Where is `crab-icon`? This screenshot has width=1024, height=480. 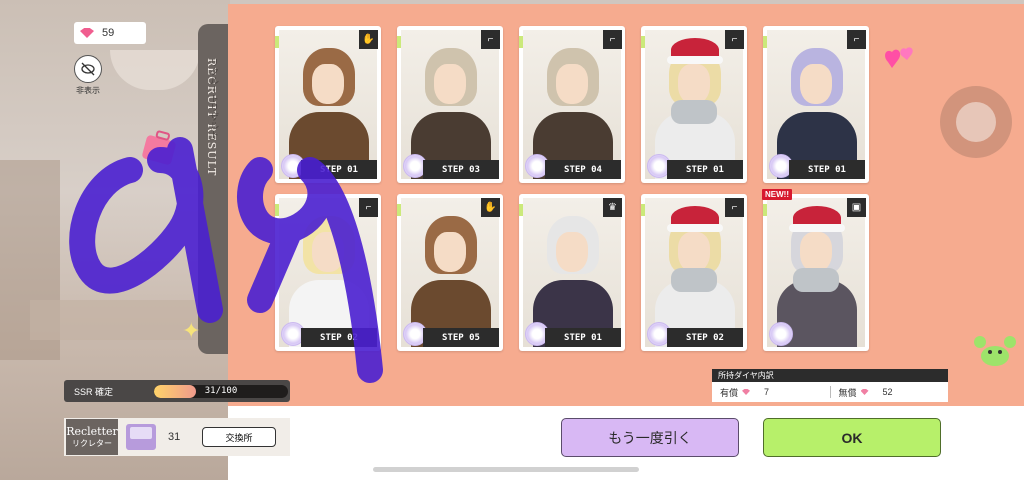 crab-icon is located at coordinates (995, 351).